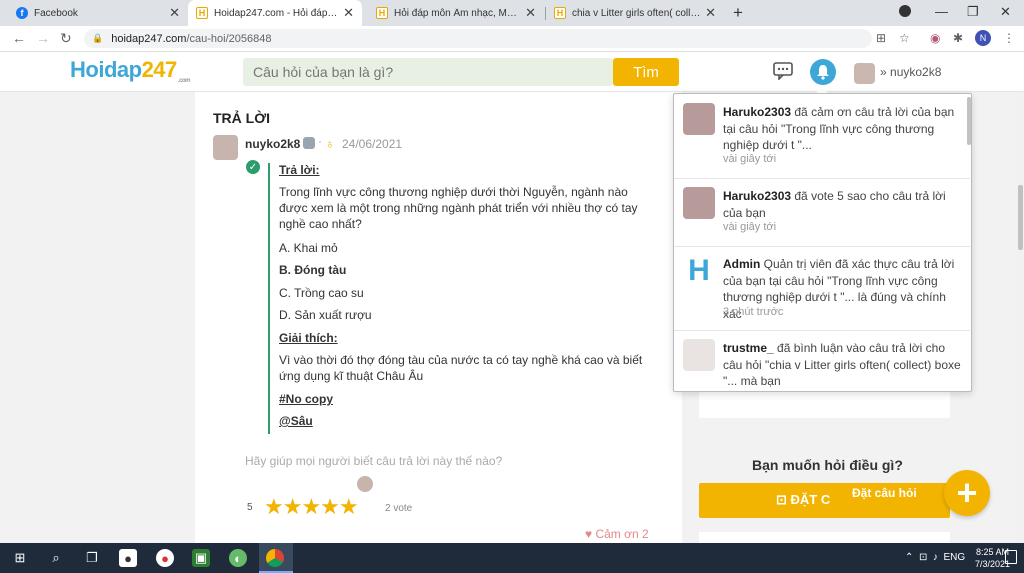  I want to click on bookmark-star-icon: ☆, so click(904, 38).